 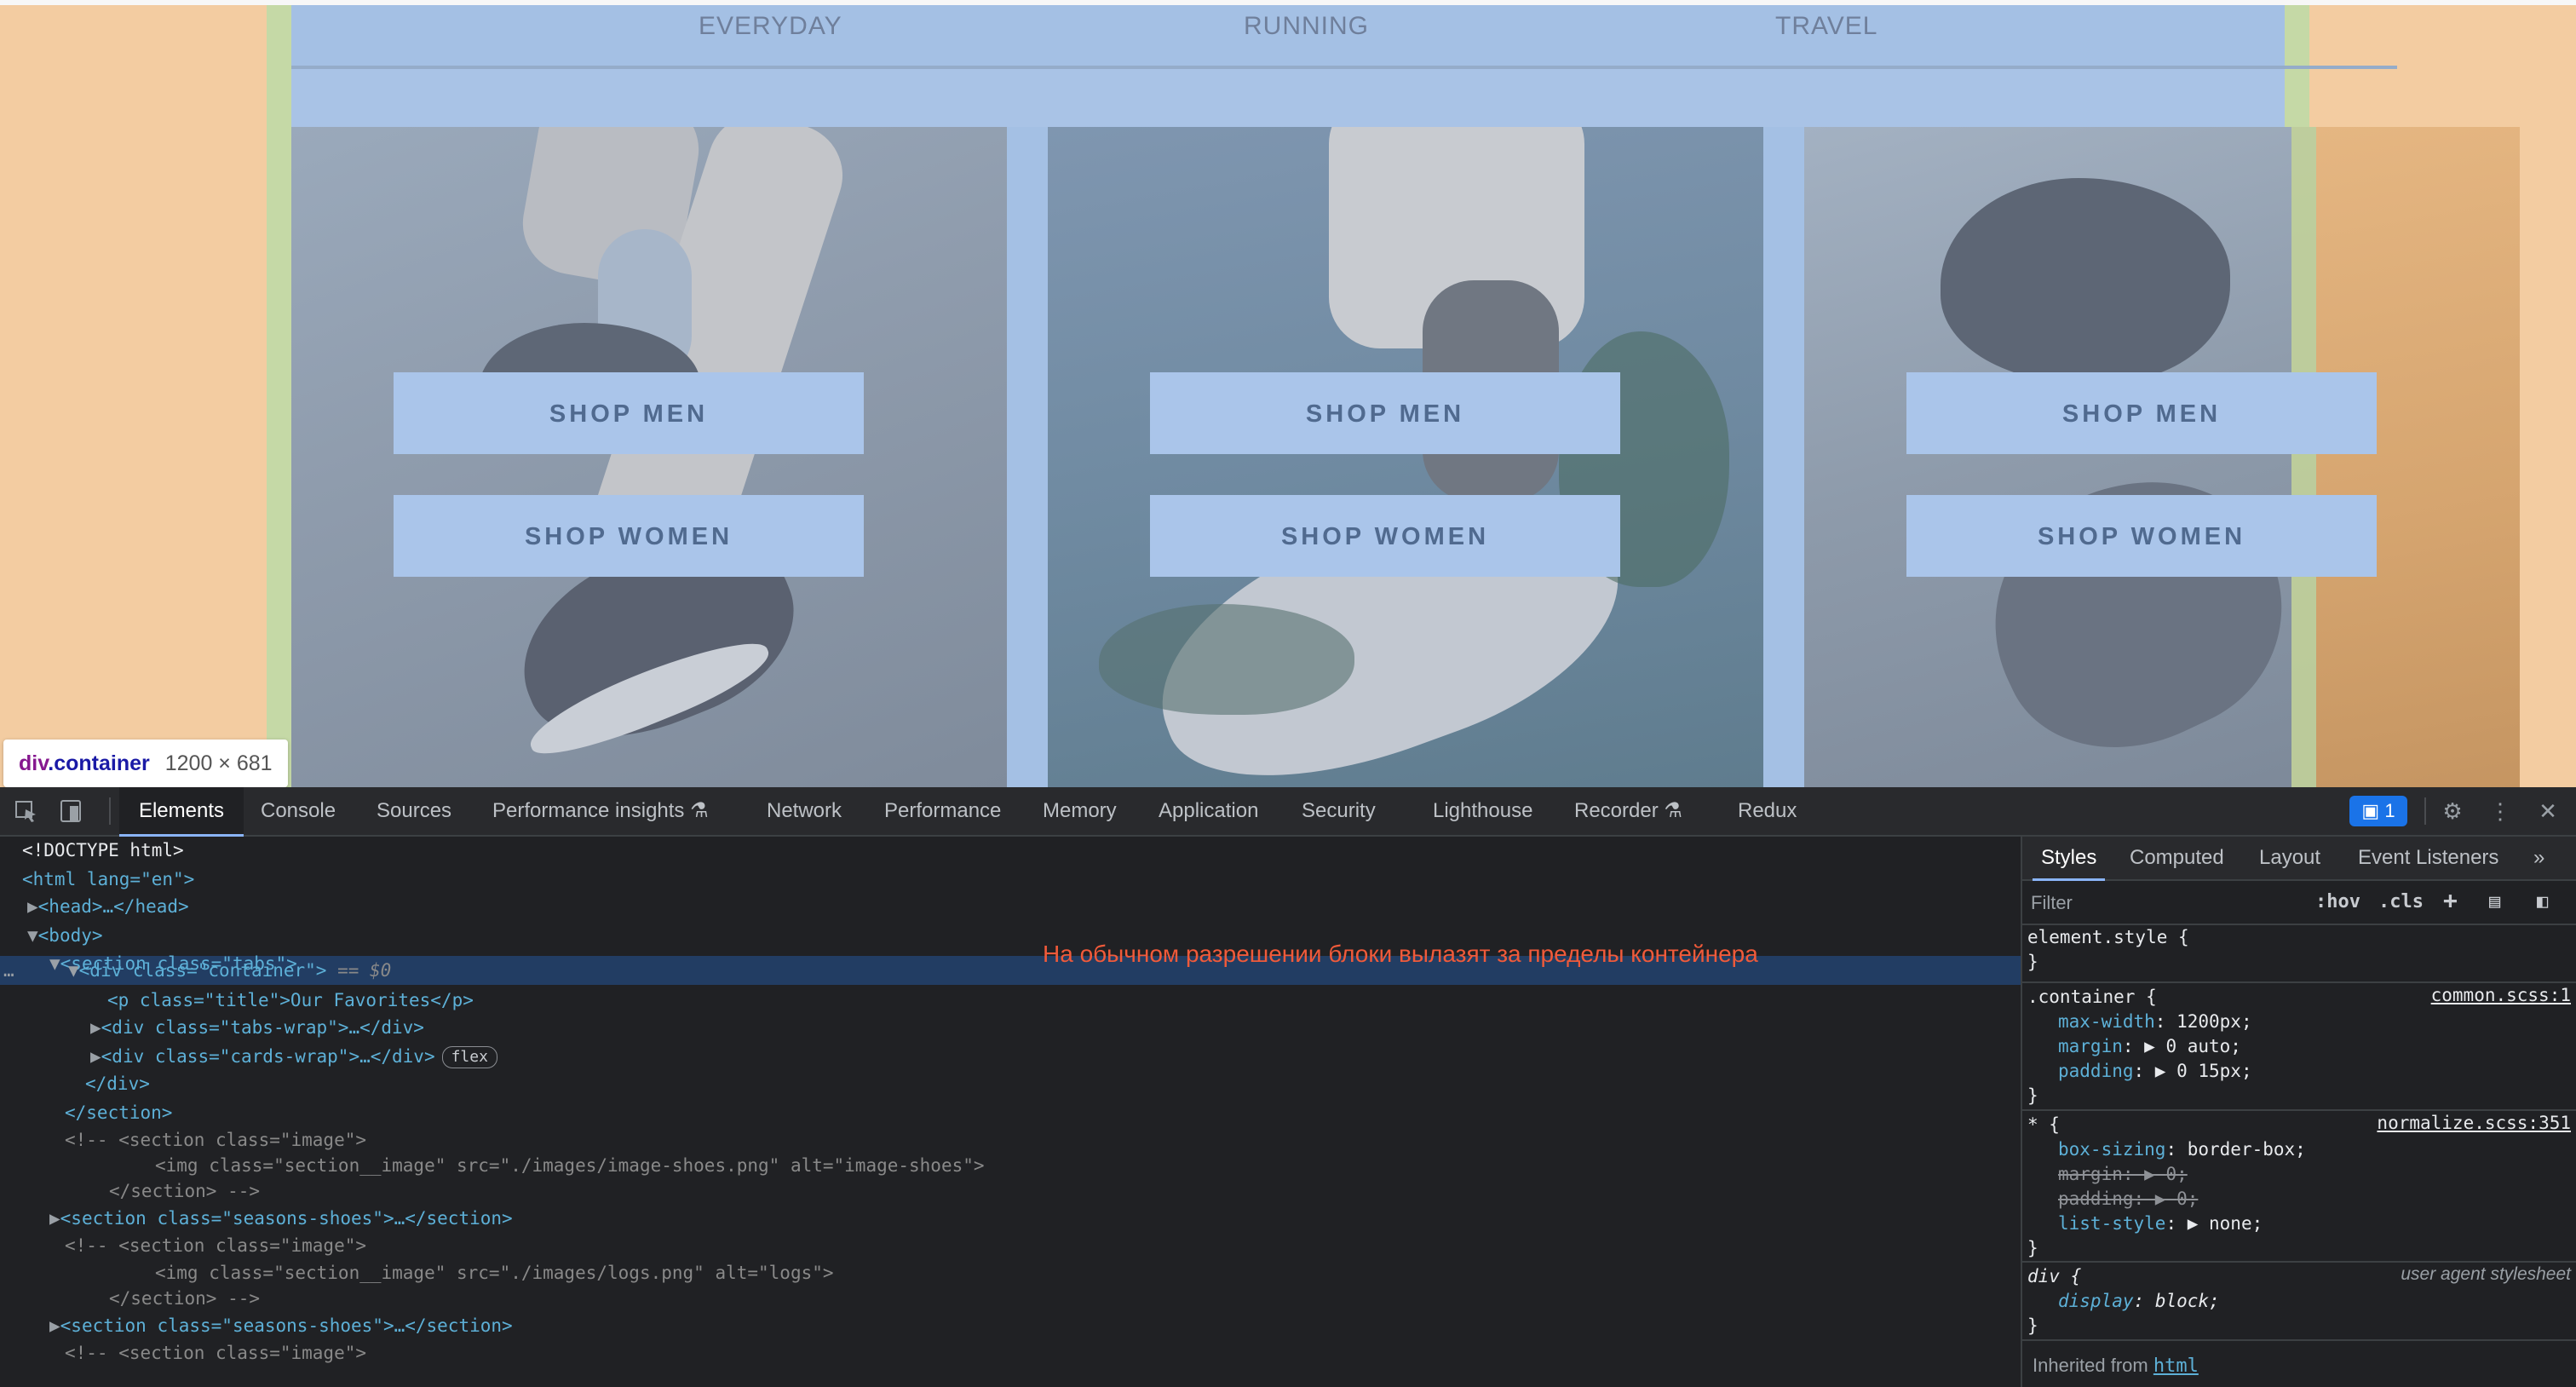 I want to click on dom-node-html: <html lang="en">, so click(x=108, y=879).